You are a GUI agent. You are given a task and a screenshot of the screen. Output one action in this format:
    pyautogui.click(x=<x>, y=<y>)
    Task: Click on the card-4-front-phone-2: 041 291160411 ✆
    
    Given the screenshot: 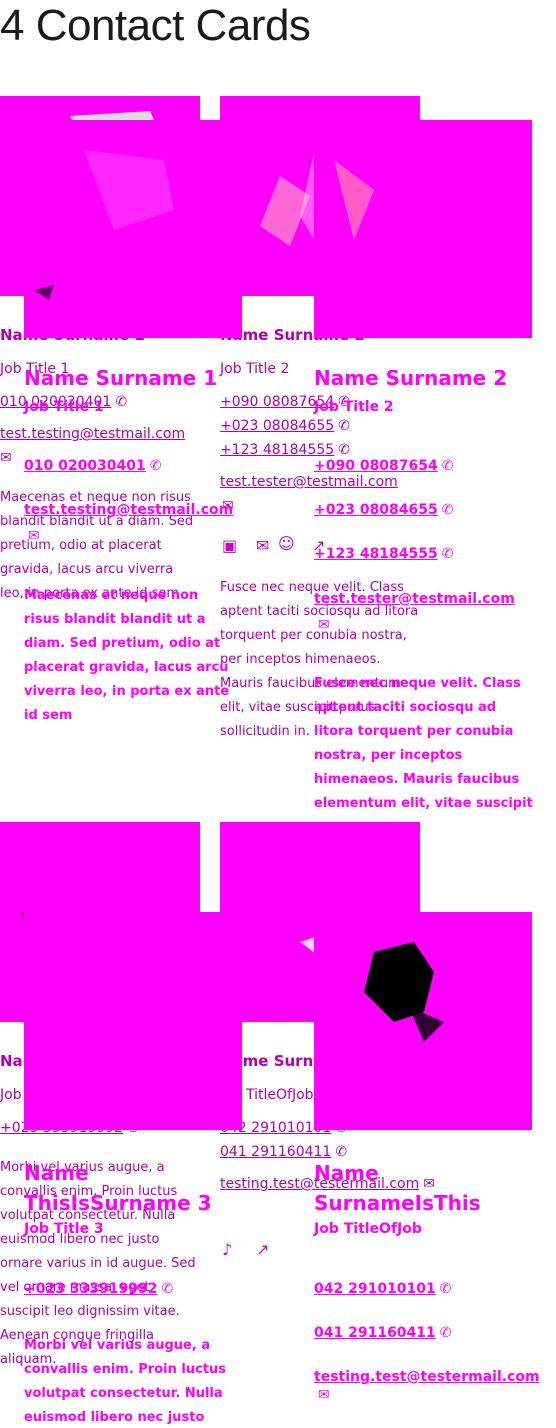 What is the action you would take?
    pyautogui.click(x=383, y=1333)
    